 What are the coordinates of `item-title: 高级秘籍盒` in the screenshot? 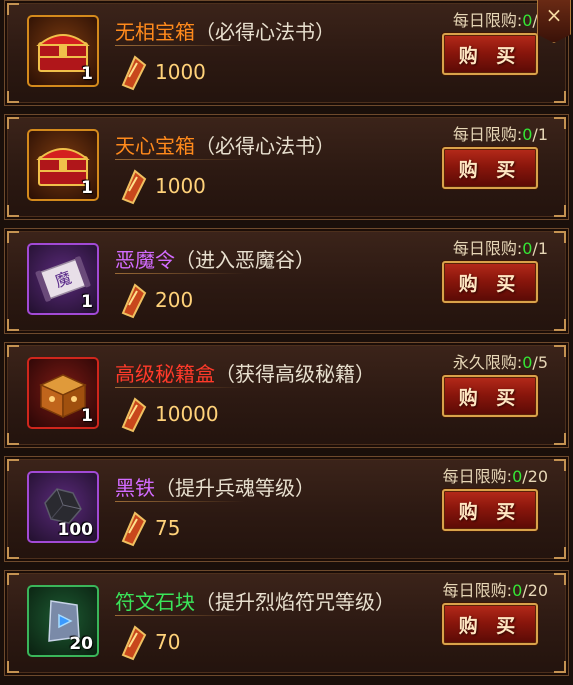 It's located at (165, 374).